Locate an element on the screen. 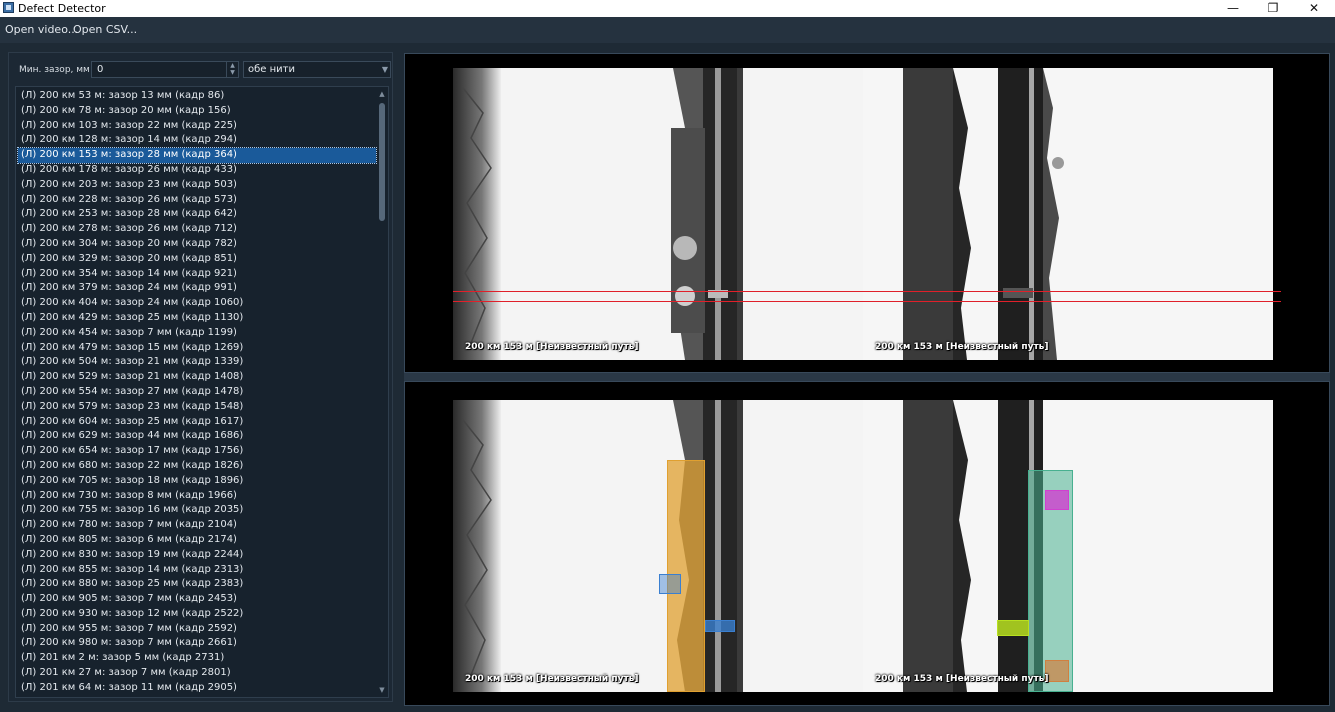 This screenshot has height=712, width=1335. frame-bottom-right: 200 км 153 м [Неизвестный путь] is located at coordinates (1068, 546).